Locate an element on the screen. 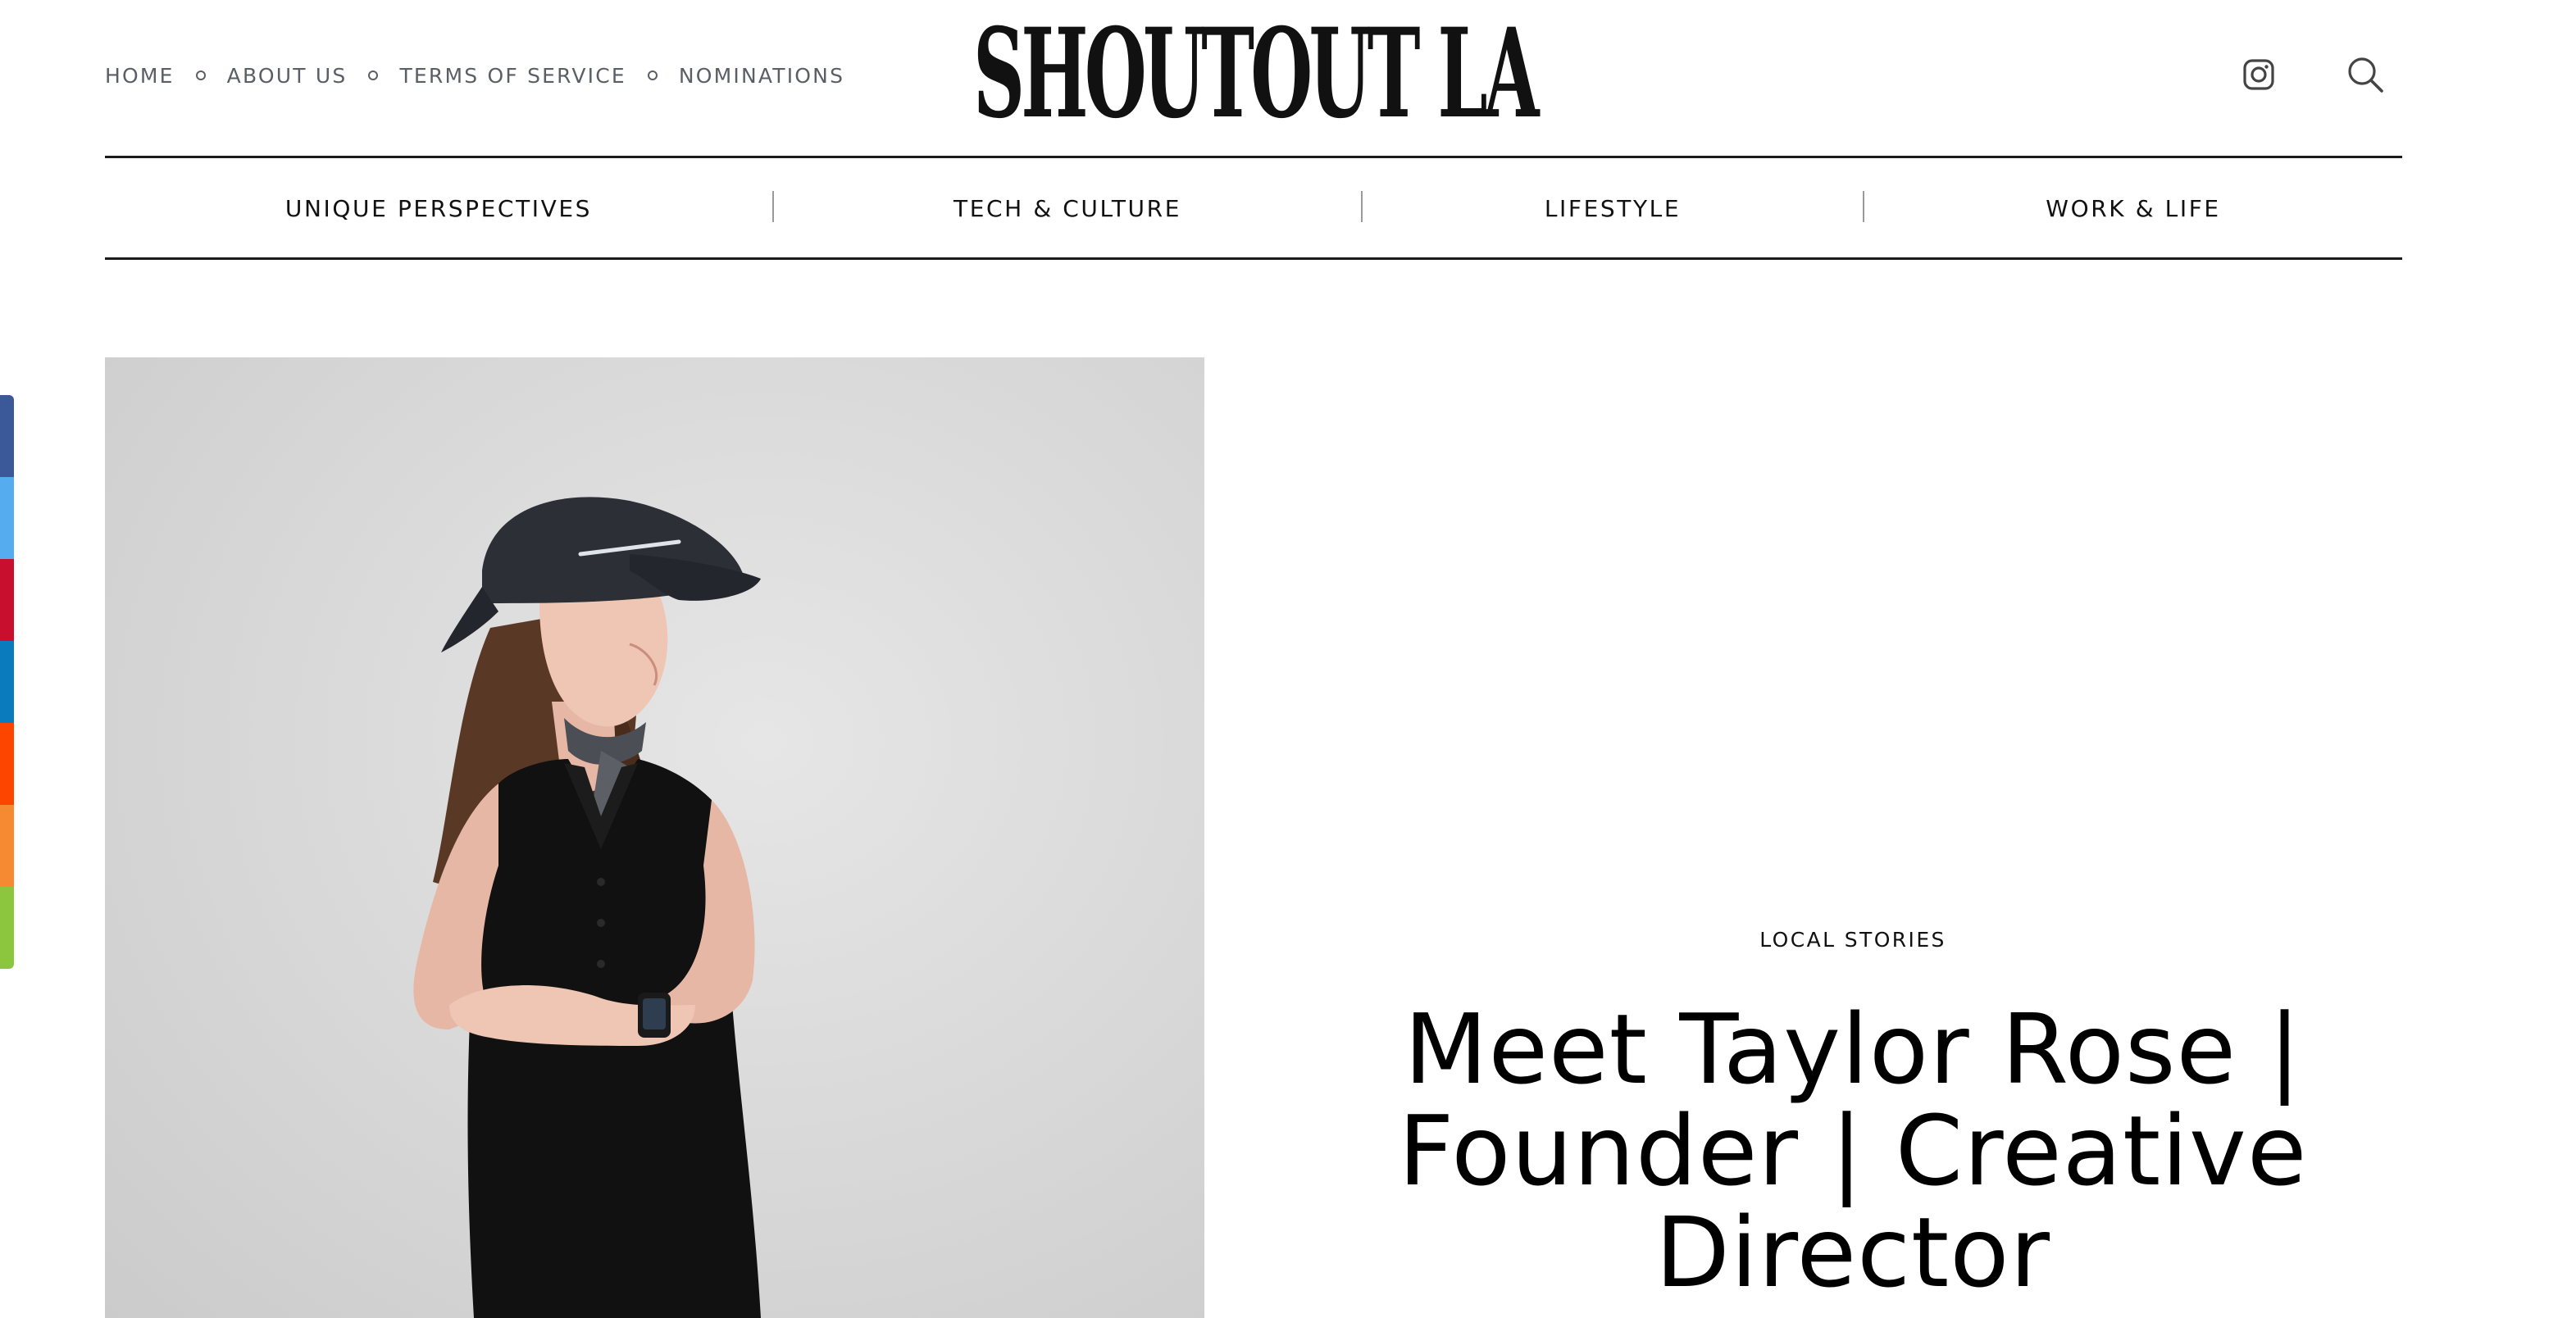  social-share-bar is located at coordinates (7, 682).